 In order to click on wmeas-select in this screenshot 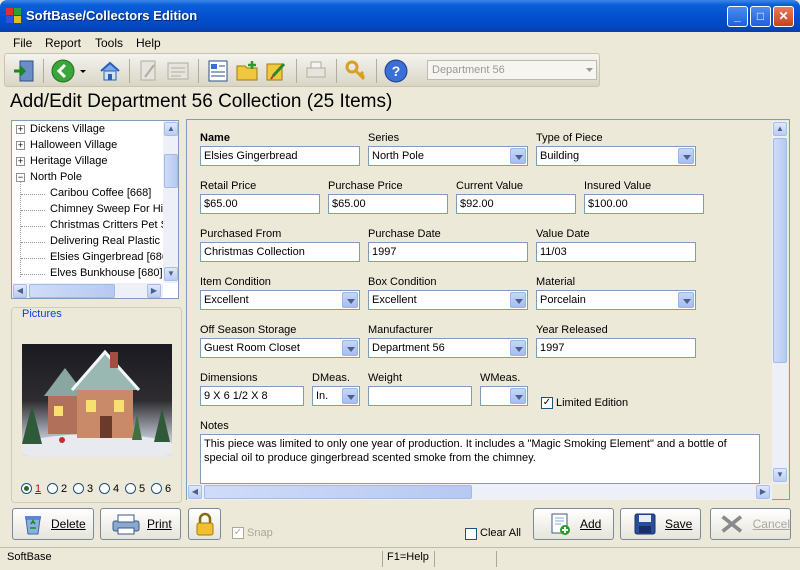, I will do `click(504, 396)`.